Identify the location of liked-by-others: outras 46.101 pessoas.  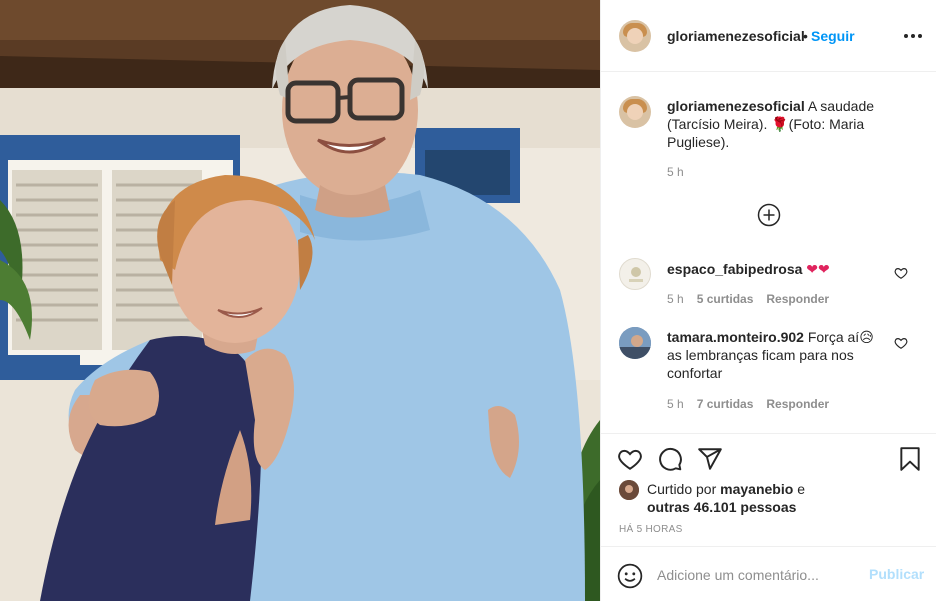
(721, 507).